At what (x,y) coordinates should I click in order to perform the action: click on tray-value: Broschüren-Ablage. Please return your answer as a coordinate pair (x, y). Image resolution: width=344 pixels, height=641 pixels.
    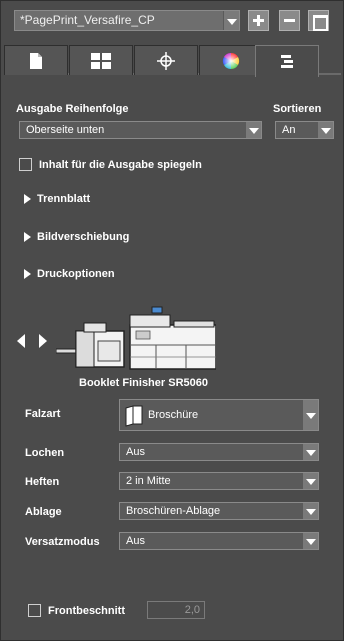
    Looking at the image, I should click on (173, 511).